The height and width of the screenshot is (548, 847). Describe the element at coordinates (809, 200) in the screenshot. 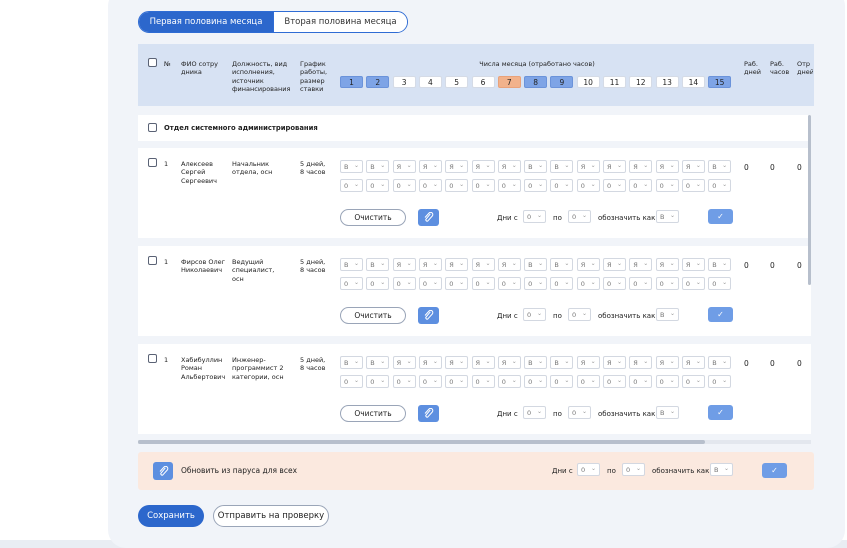

I see `vertical-scrollbar` at that location.